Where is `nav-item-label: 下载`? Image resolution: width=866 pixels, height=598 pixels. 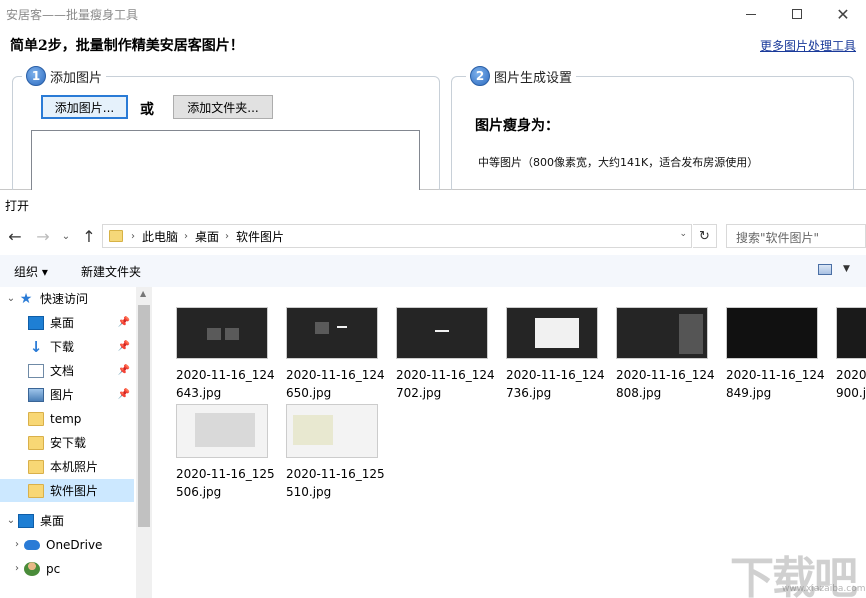
nav-item-label: 下载 is located at coordinates (62, 347).